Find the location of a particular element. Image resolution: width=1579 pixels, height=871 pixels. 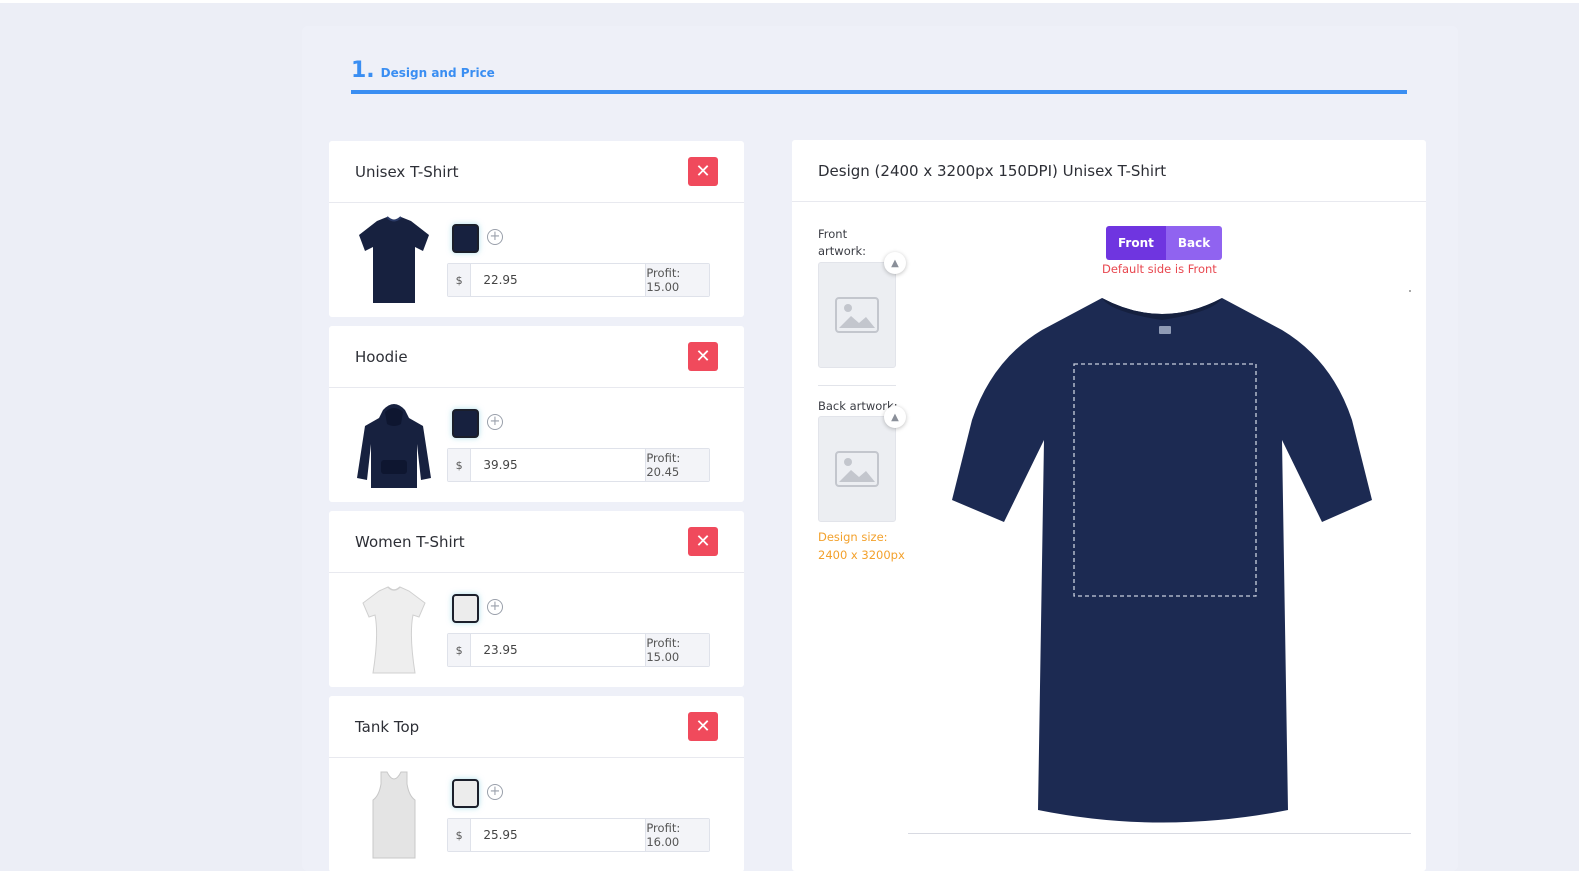

step-title: Design and Price is located at coordinates (437, 73).